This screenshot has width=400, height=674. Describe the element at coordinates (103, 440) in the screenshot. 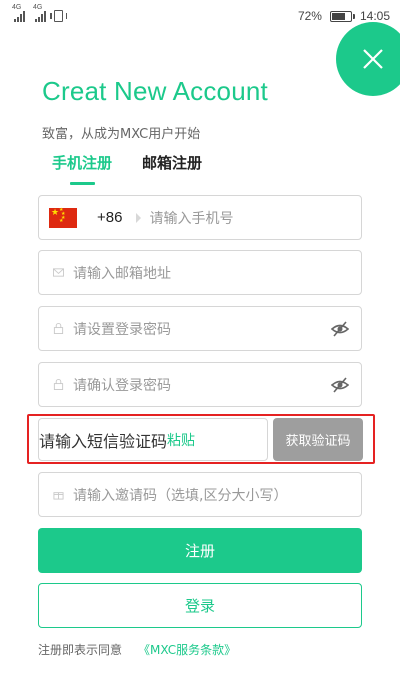

I see `sms-code-input: 请输入短信验证码` at that location.